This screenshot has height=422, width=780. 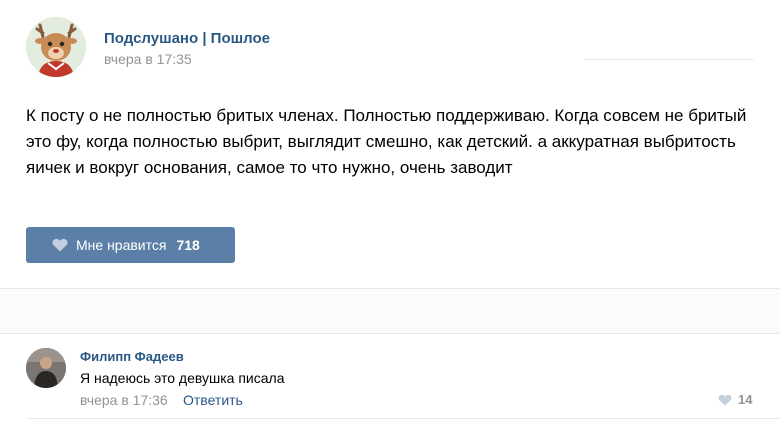 I want to click on section-gap, so click(x=390, y=311).